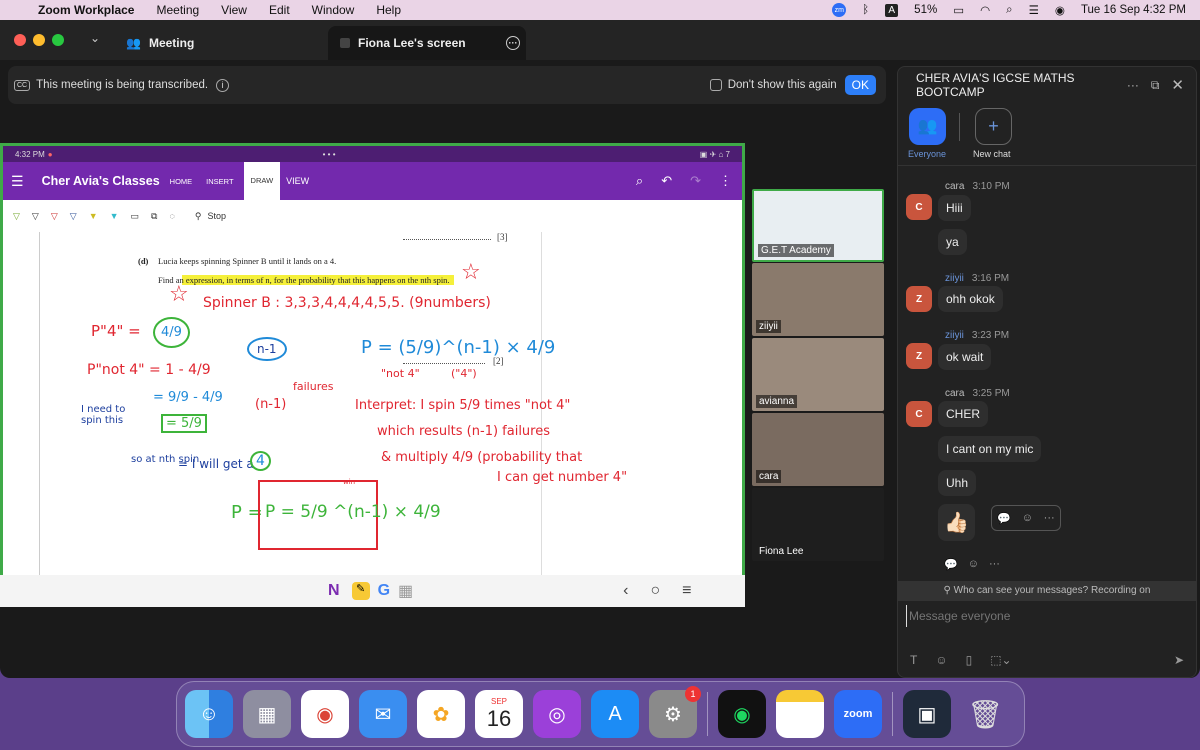 The width and height of the screenshot is (1200, 750). What do you see at coordinates (686, 591) in the screenshot?
I see `recents-nav-icon: ≡` at bounding box center [686, 591].